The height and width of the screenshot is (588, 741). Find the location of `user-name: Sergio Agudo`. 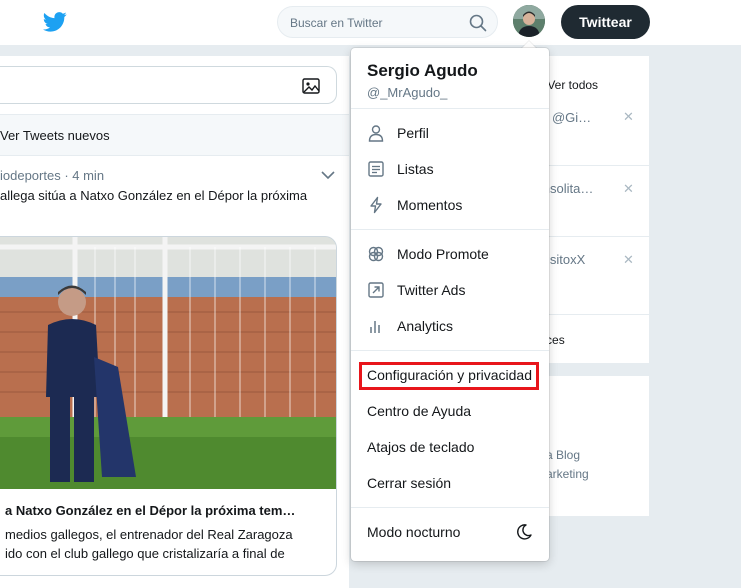

user-name: Sergio Agudo is located at coordinates (422, 71).